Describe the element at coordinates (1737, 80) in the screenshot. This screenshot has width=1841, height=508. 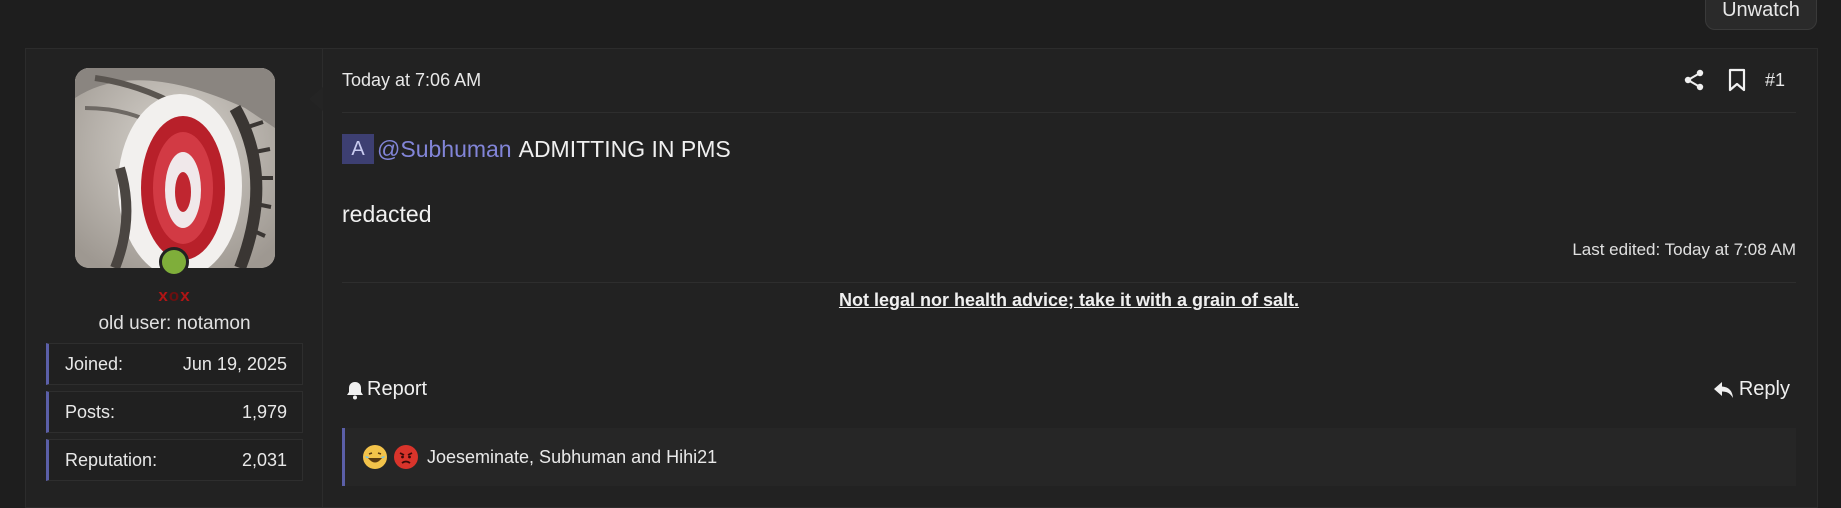
I see `bookmark-icon` at that location.